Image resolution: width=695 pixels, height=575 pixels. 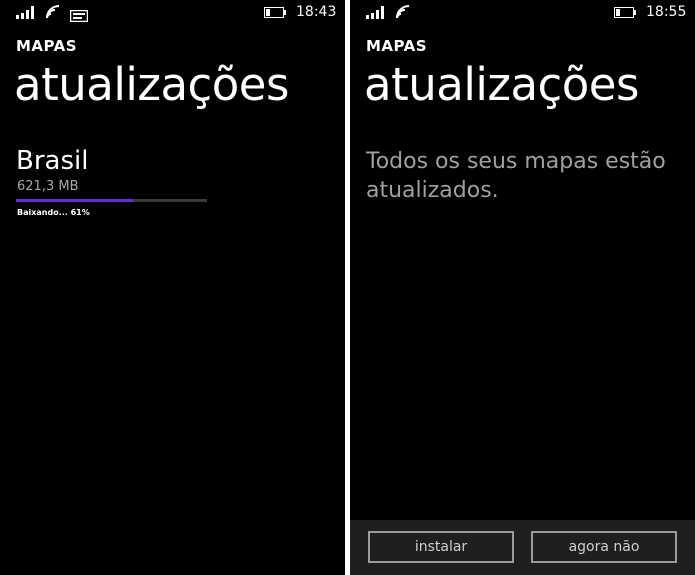 What do you see at coordinates (522, 547) in the screenshot?
I see `app-bar: instalar agora não` at bounding box center [522, 547].